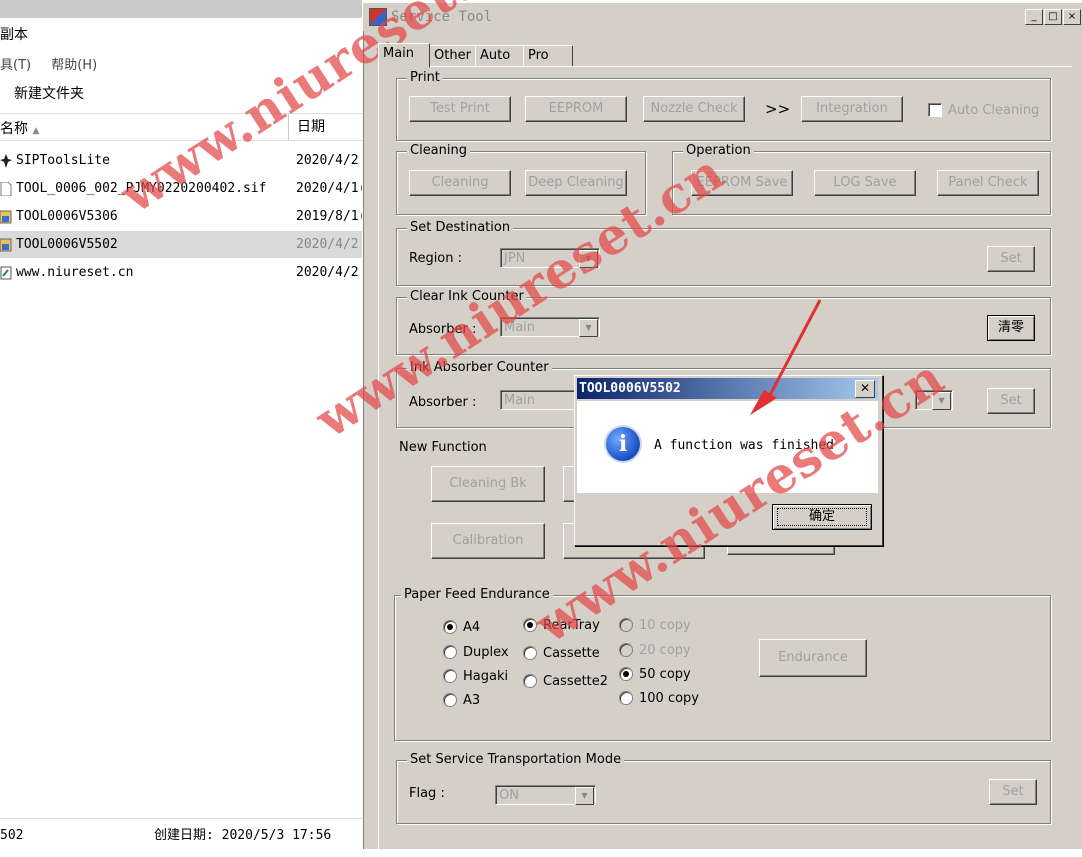  I want to click on copy-100-label: 100 copy, so click(669, 698).